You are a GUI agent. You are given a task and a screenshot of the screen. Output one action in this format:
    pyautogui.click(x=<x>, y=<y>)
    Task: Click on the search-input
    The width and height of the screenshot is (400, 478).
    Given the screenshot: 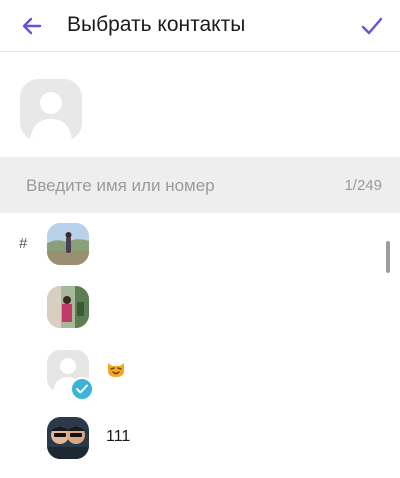 What is the action you would take?
    pyautogui.click(x=171, y=186)
    